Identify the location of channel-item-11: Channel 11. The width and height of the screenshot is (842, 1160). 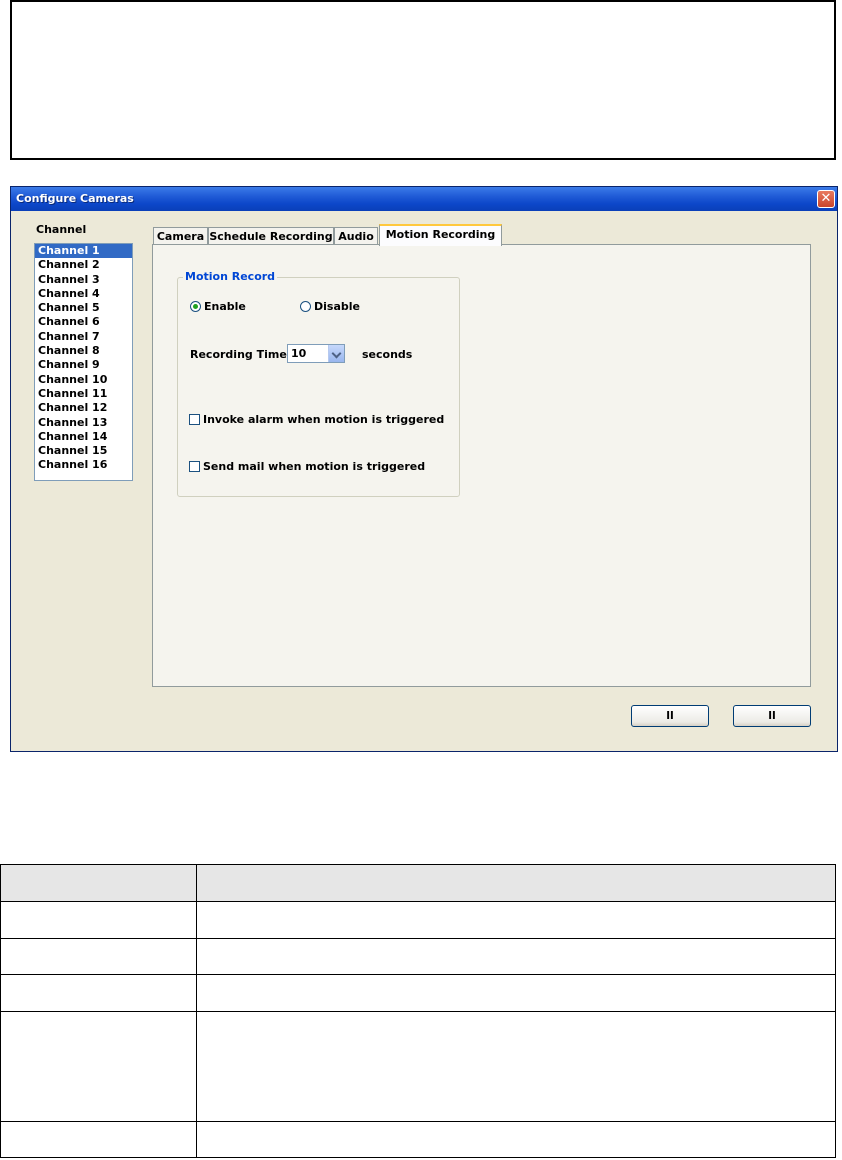
(83, 394).